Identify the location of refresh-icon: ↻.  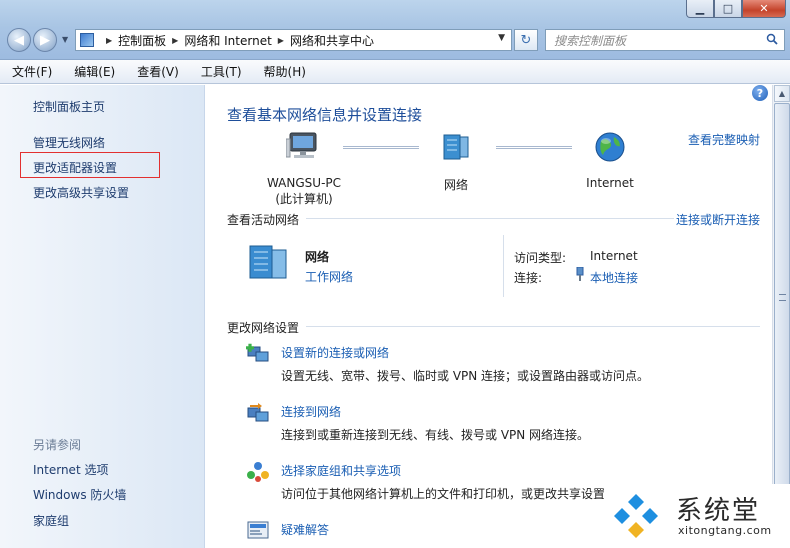
(526, 40).